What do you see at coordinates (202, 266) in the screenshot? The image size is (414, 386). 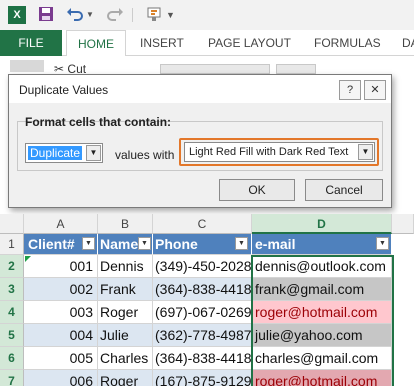 I see `cell-phone: (349)-450-2028` at bounding box center [202, 266].